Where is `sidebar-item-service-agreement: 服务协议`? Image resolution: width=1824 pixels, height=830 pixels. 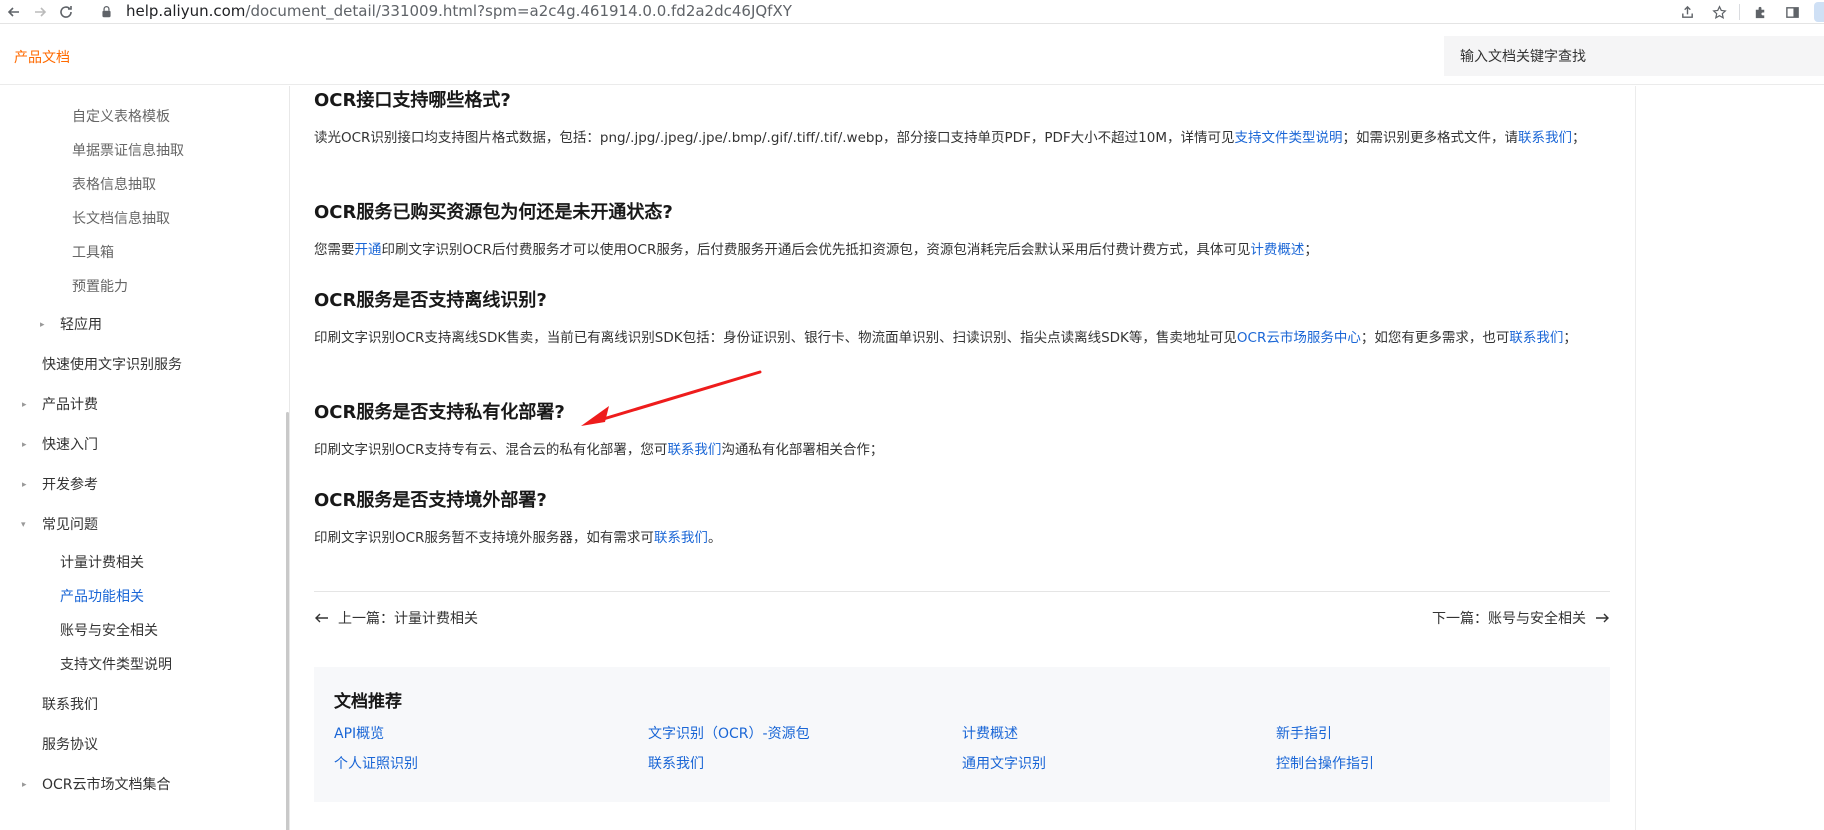 sidebar-item-service-agreement: 服务协议 is located at coordinates (70, 744).